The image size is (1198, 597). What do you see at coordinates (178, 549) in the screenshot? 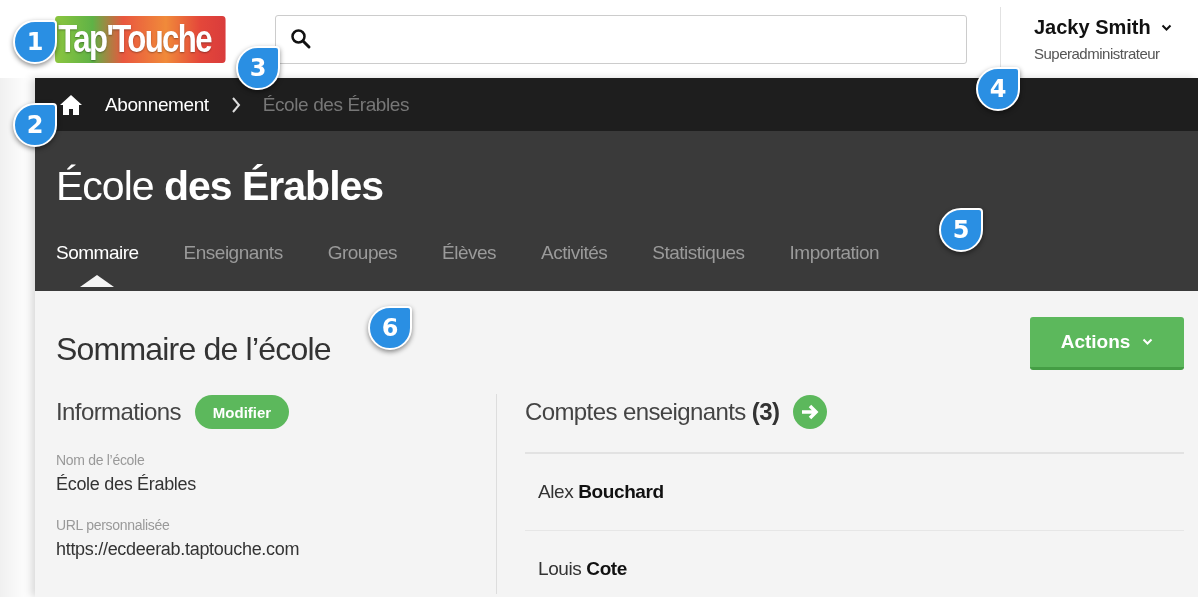
I see `field-value: https://ecdeerab.taptouche.com` at bounding box center [178, 549].